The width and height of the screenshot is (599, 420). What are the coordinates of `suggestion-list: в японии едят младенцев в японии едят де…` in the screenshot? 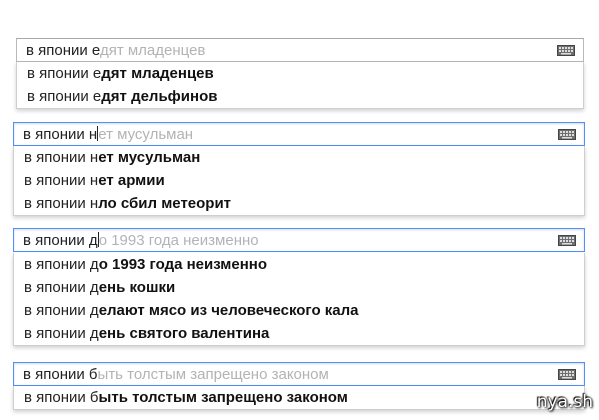 It's located at (300, 85).